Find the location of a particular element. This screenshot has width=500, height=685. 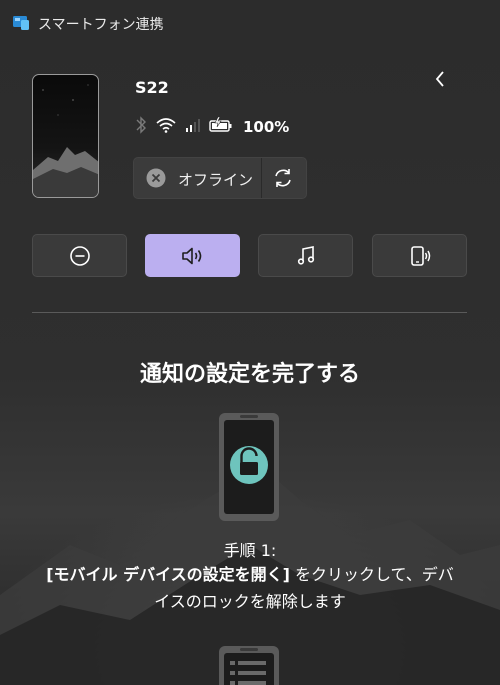

section-divider is located at coordinates (249, 312).